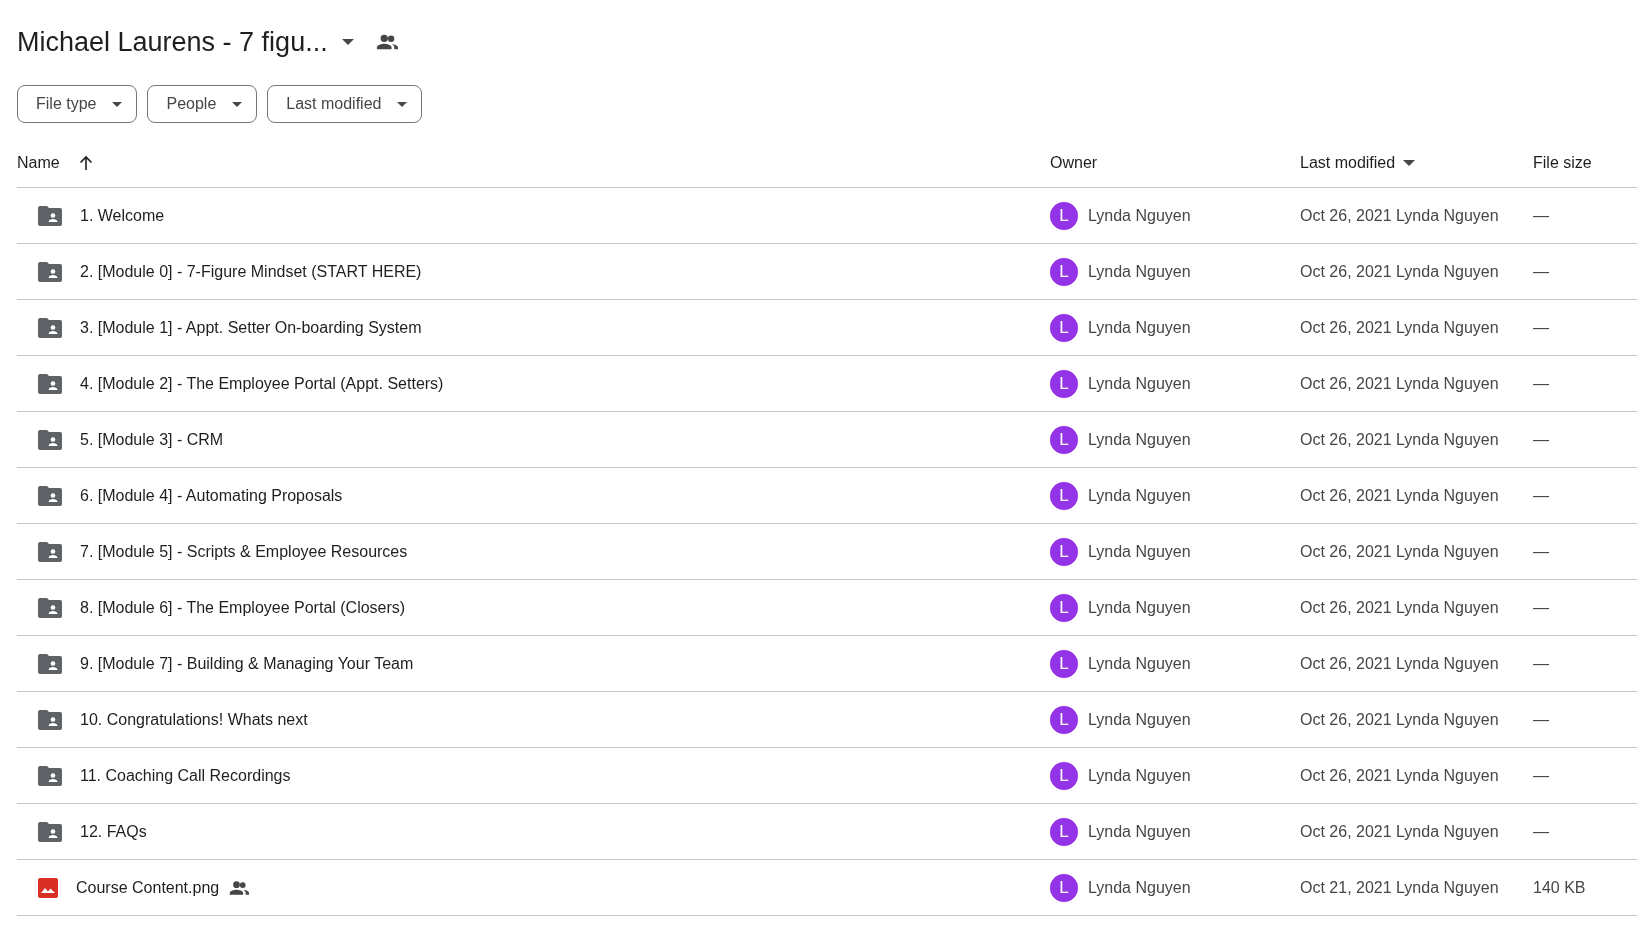 The width and height of the screenshot is (1637, 926). Describe the element at coordinates (194, 719) in the screenshot. I see `file-name: 10. Congratulations! Whats next` at that location.